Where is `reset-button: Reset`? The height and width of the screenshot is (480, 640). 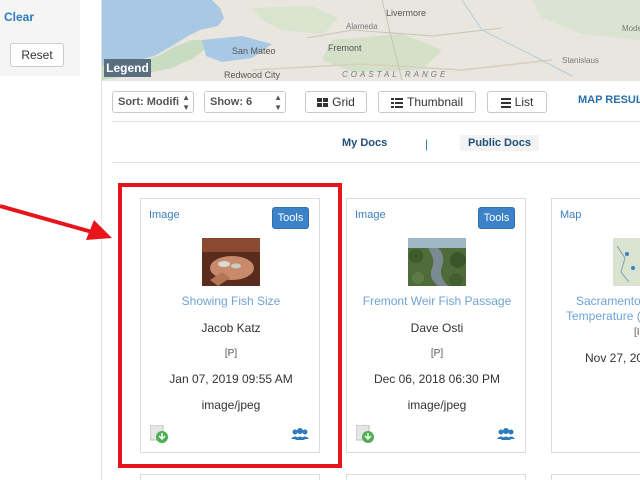
reset-button: Reset is located at coordinates (37, 55).